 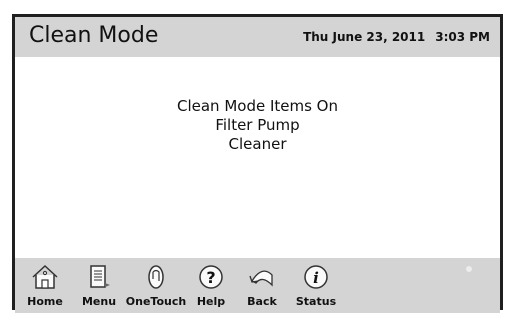 I want to click on datetime-display: Thu June 23, 2011 3:03 PM, so click(x=396, y=37).